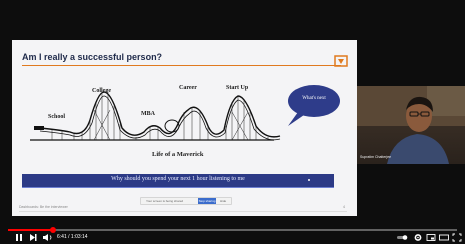  What do you see at coordinates (418, 237) in the screenshot?
I see `gear-icon` at bounding box center [418, 237].